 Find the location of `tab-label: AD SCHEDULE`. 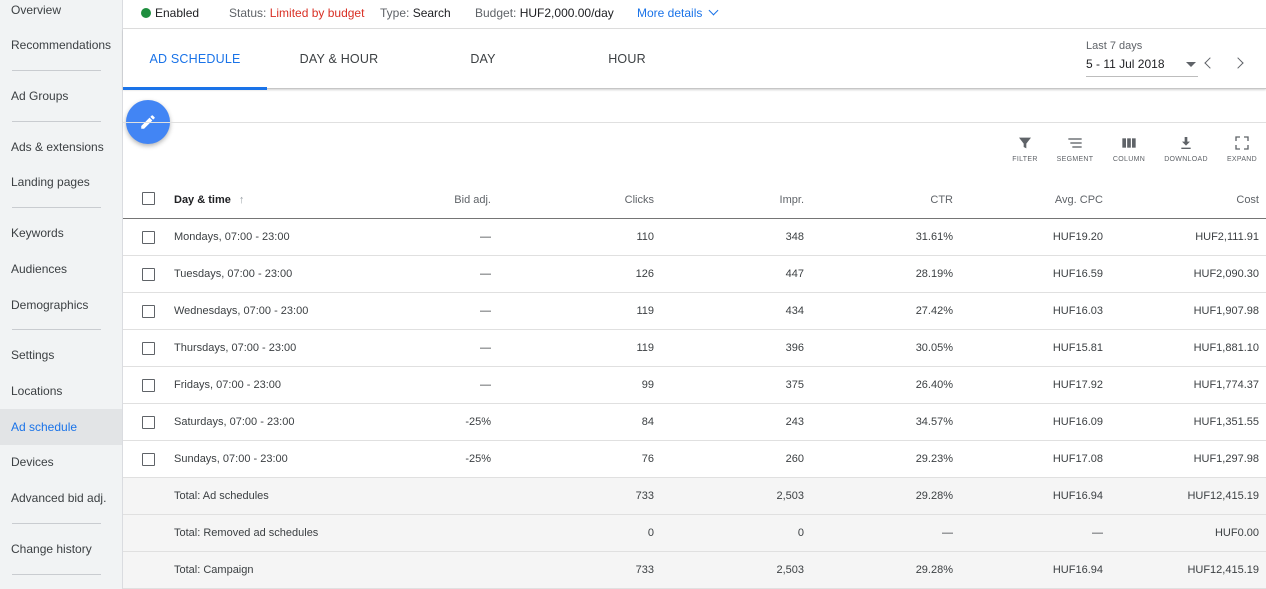

tab-label: AD SCHEDULE is located at coordinates (195, 59).